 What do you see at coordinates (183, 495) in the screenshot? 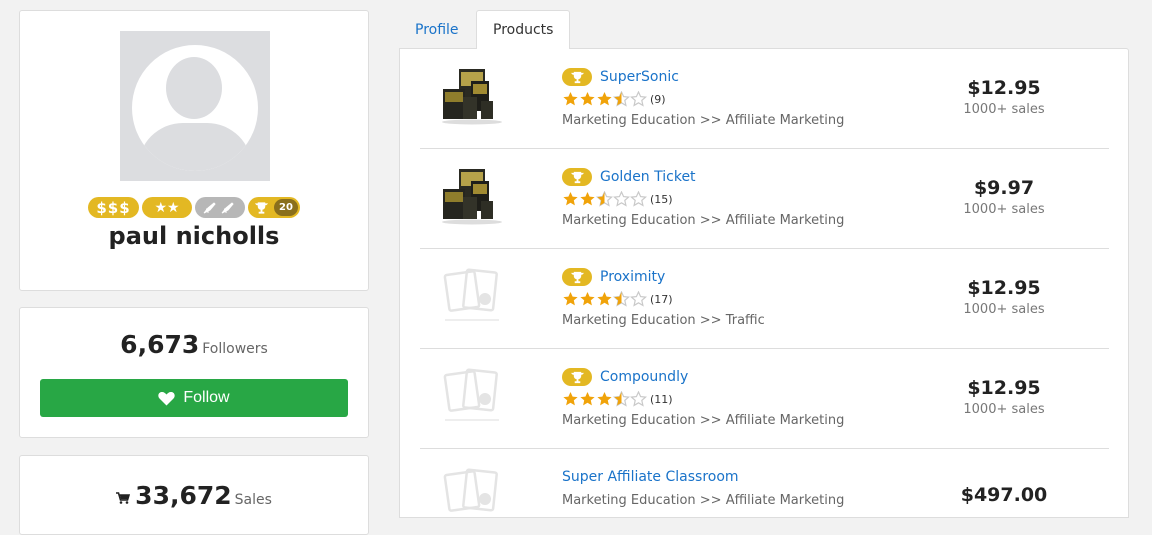
I see `sales-count: 33,672` at bounding box center [183, 495].